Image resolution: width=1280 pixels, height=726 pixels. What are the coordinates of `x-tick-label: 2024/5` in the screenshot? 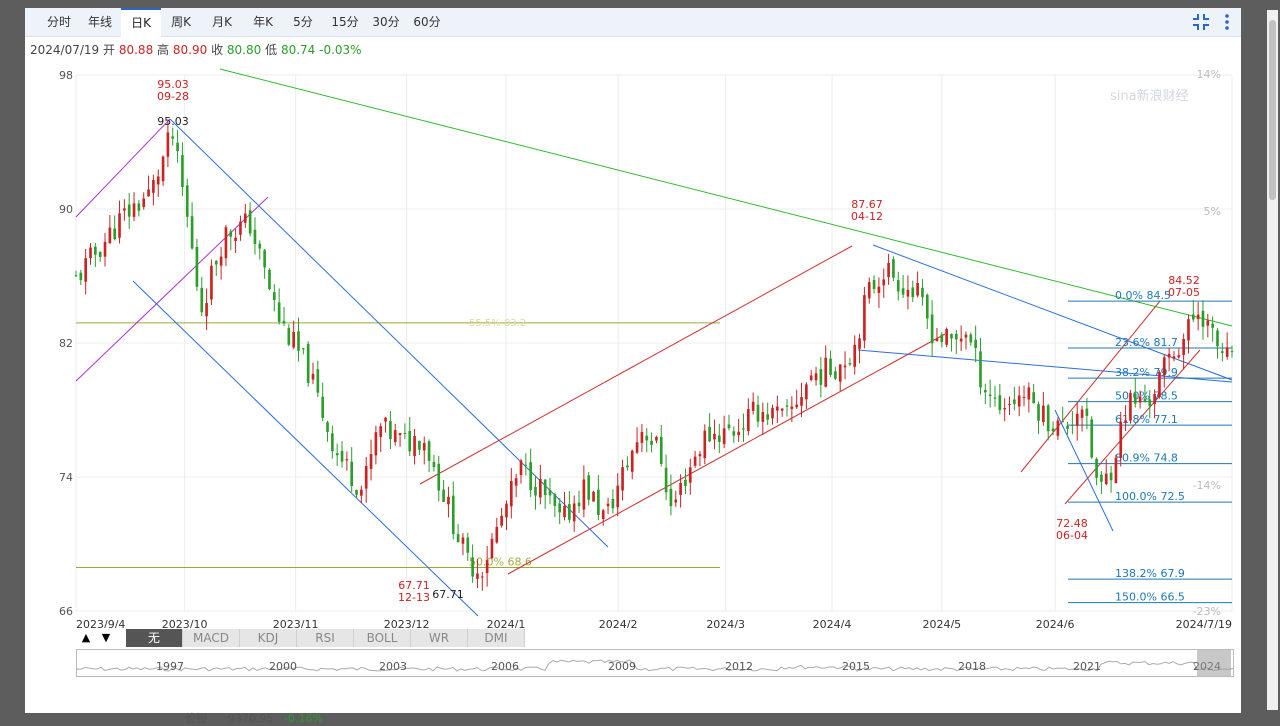 It's located at (941, 623).